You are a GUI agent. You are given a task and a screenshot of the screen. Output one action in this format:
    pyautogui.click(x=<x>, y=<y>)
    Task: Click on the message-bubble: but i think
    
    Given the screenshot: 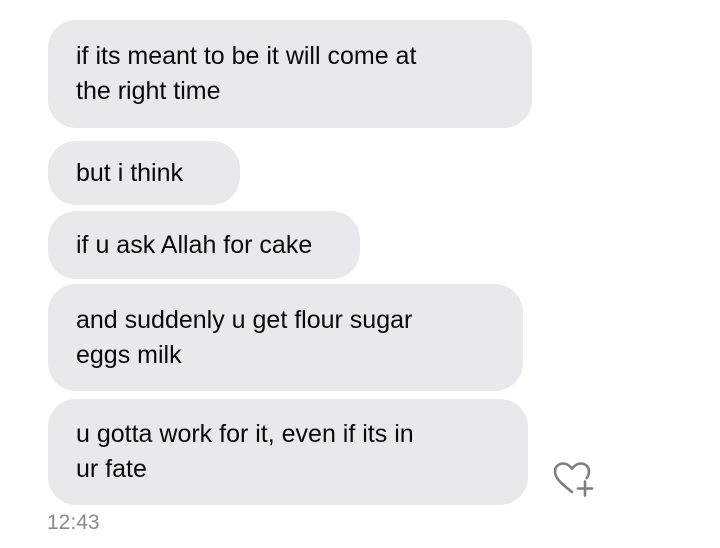 What is the action you would take?
    pyautogui.click(x=144, y=173)
    